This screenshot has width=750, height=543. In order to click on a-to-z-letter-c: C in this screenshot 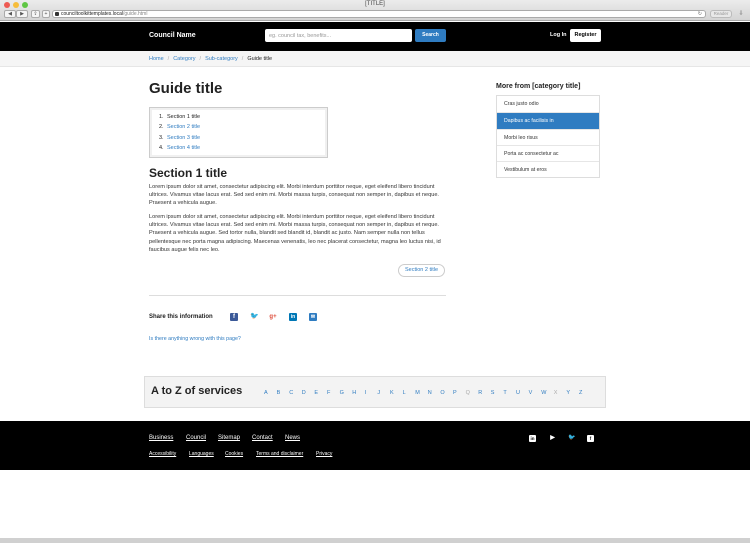, I will do `click(291, 393)`.